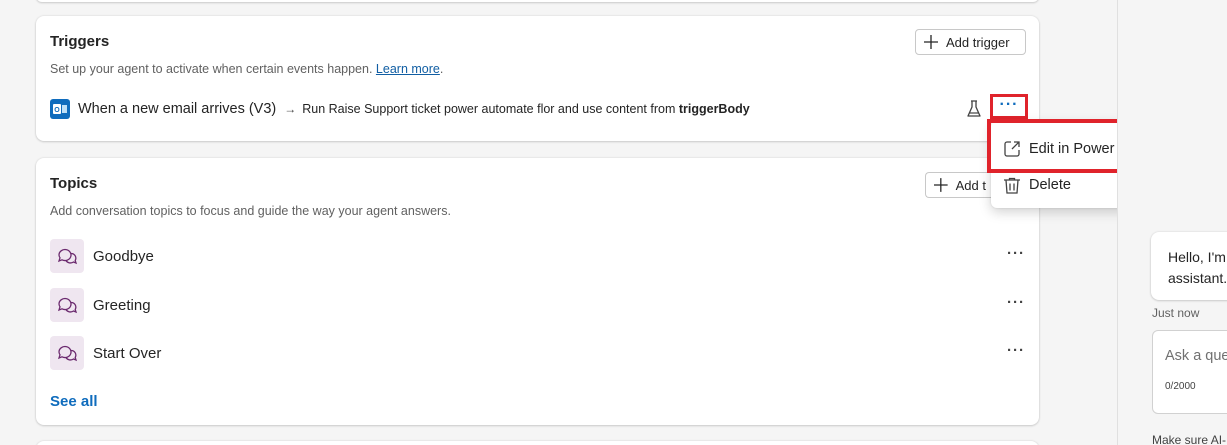  Describe the element at coordinates (714, 109) in the screenshot. I see `trigger-body-token: triggerBody` at that location.